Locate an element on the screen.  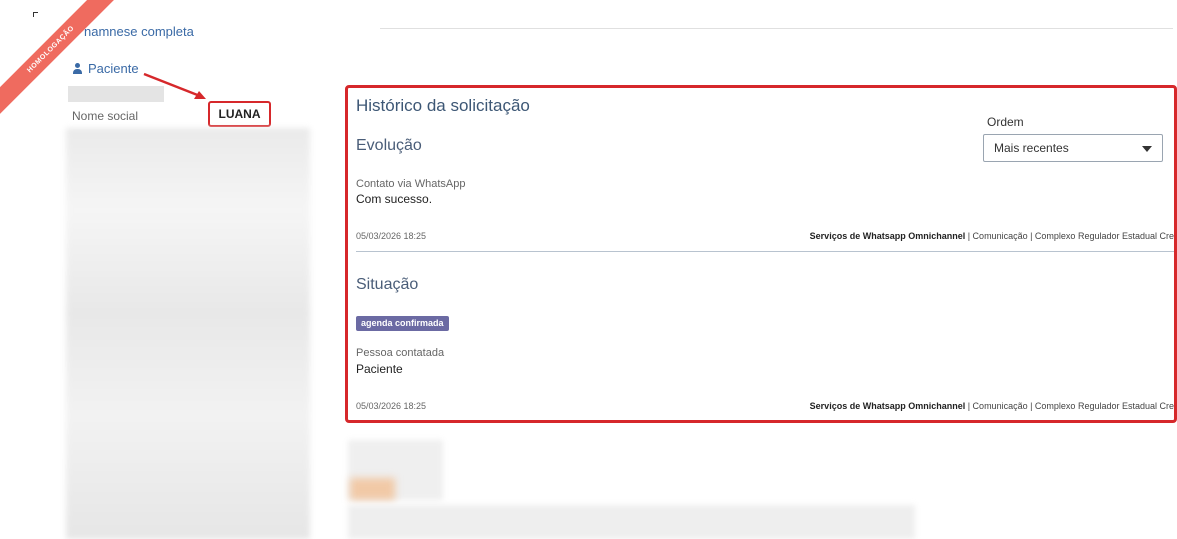
ordem-label: Ordem is located at coordinates (1005, 122).